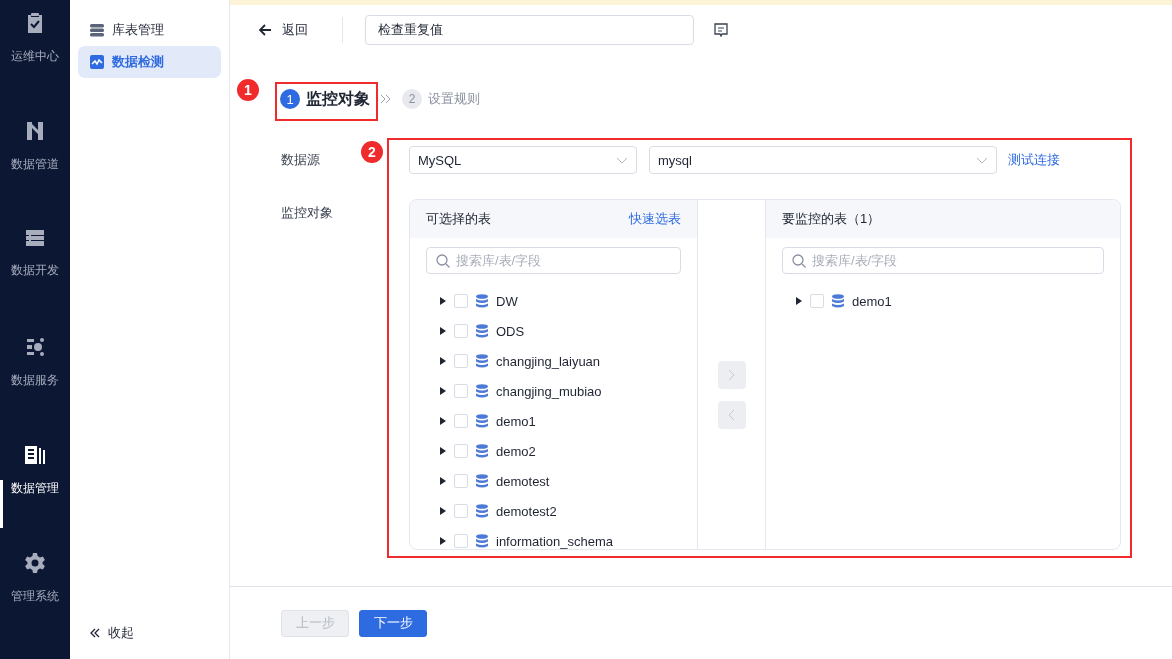 This screenshot has height=659, width=1172. Describe the element at coordinates (265, 30) in the screenshot. I see `arrow-left-icon` at that location.